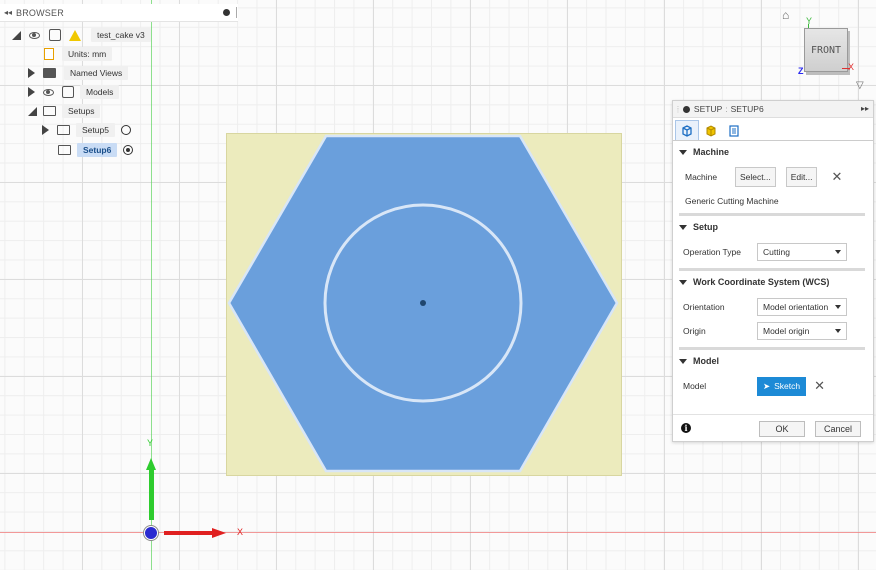 The width and height of the screenshot is (876, 570). Describe the element at coordinates (86, 130) in the screenshot. I see `tree-item-setup5: Setup5` at that location.